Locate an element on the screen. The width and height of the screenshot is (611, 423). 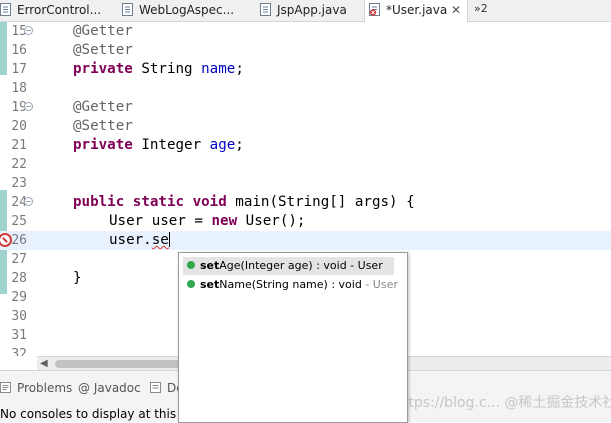
line-number: 21 is located at coordinates (19, 145).